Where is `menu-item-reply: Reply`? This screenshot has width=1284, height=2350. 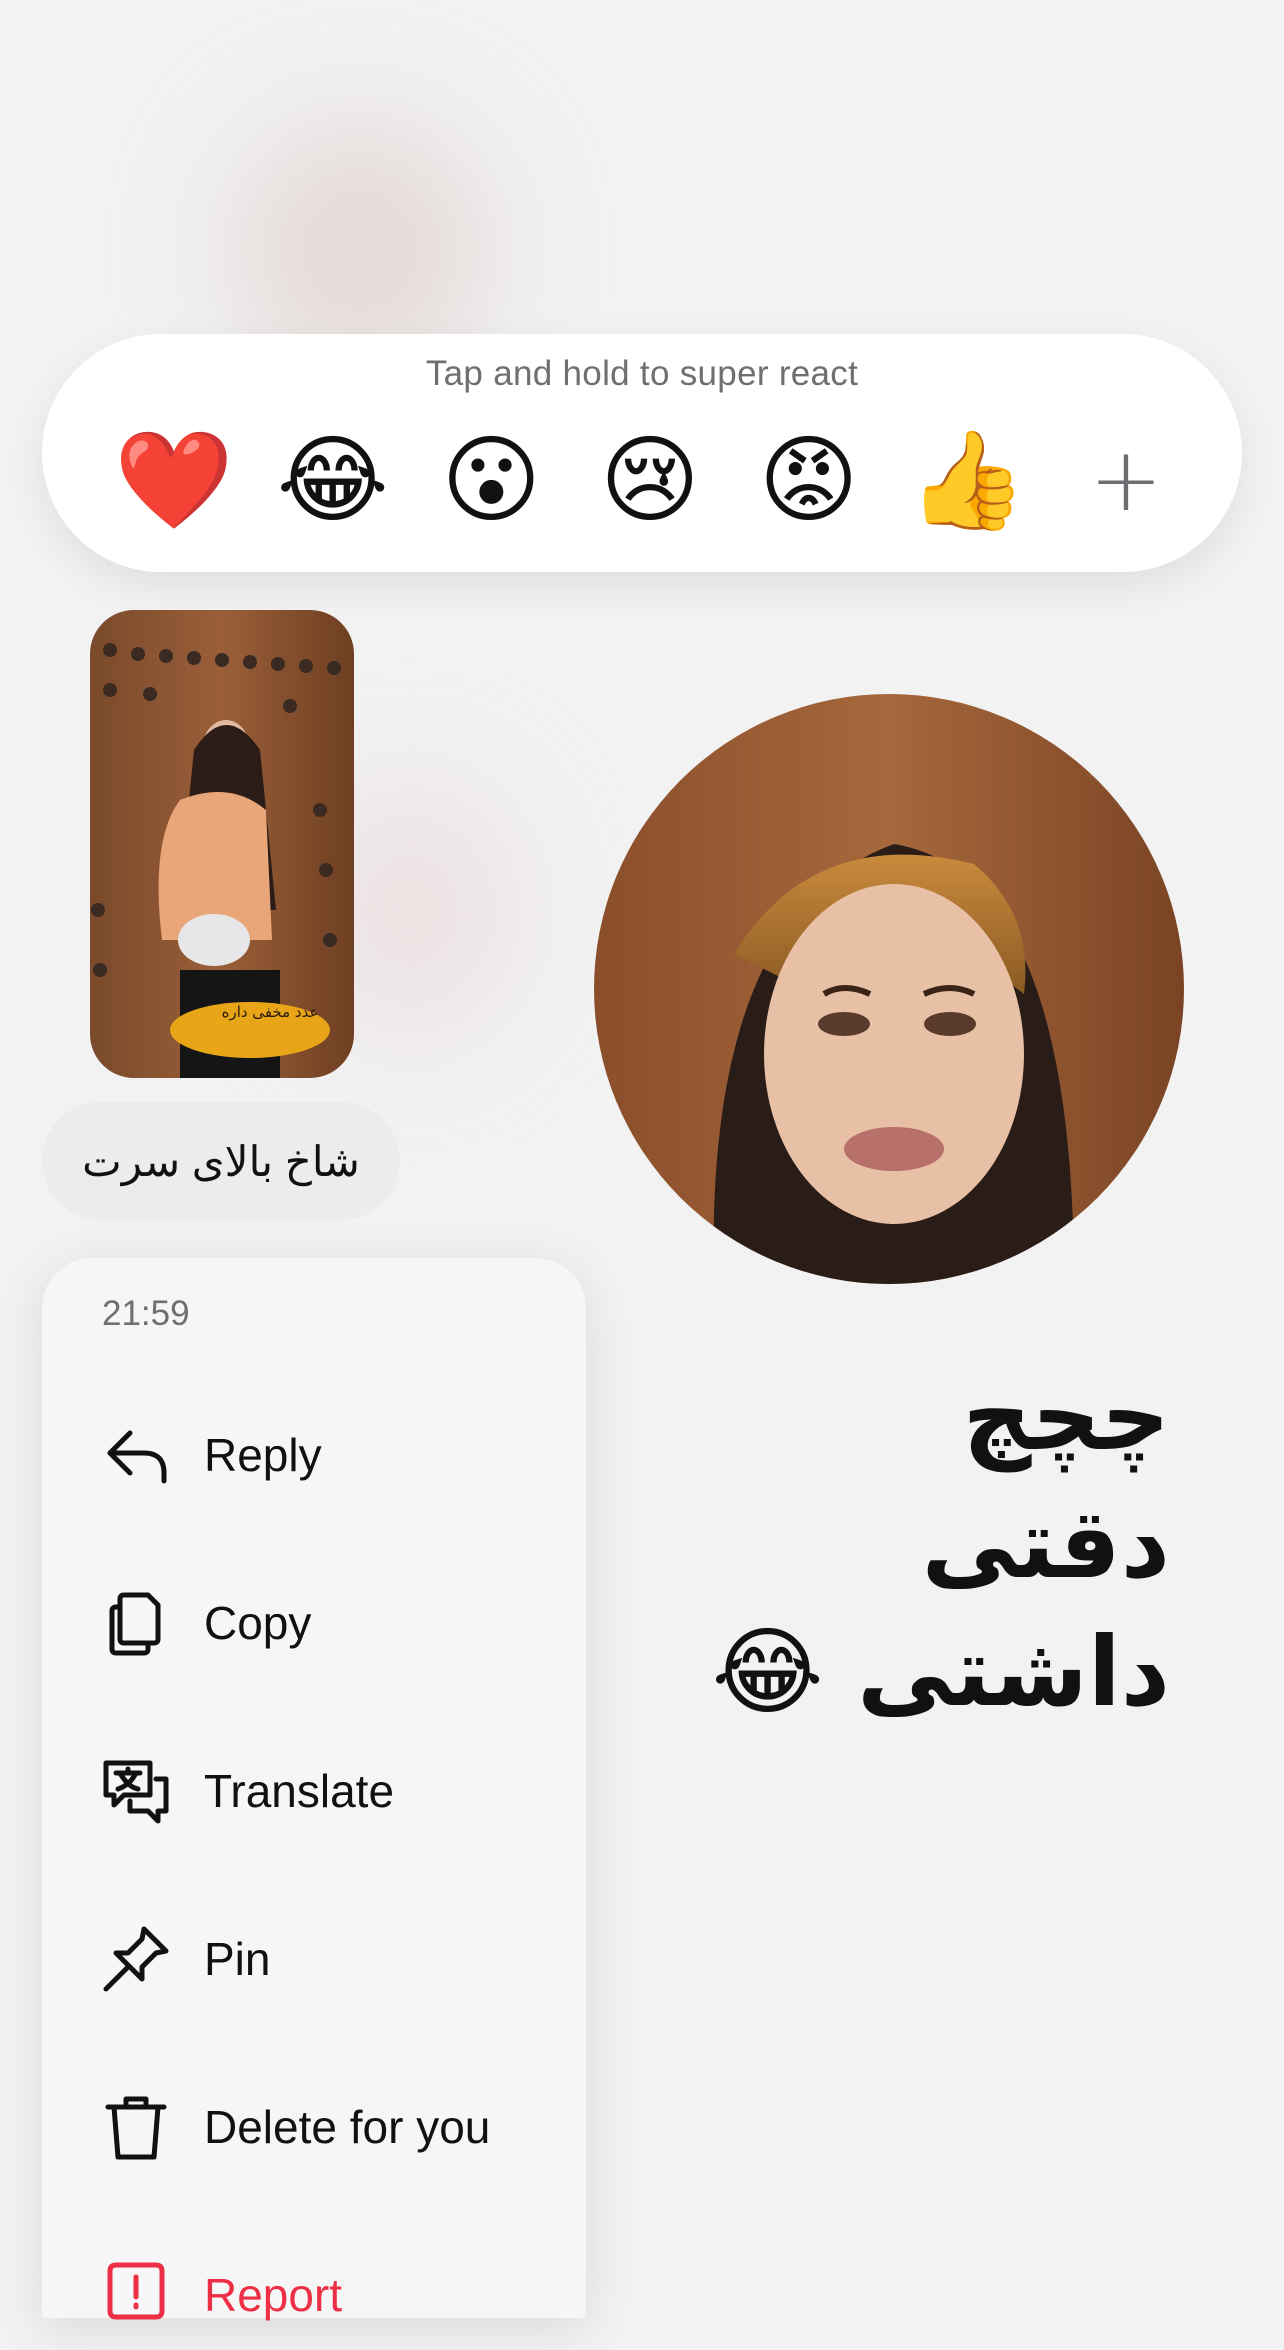
menu-item-reply: Reply is located at coordinates (314, 1455).